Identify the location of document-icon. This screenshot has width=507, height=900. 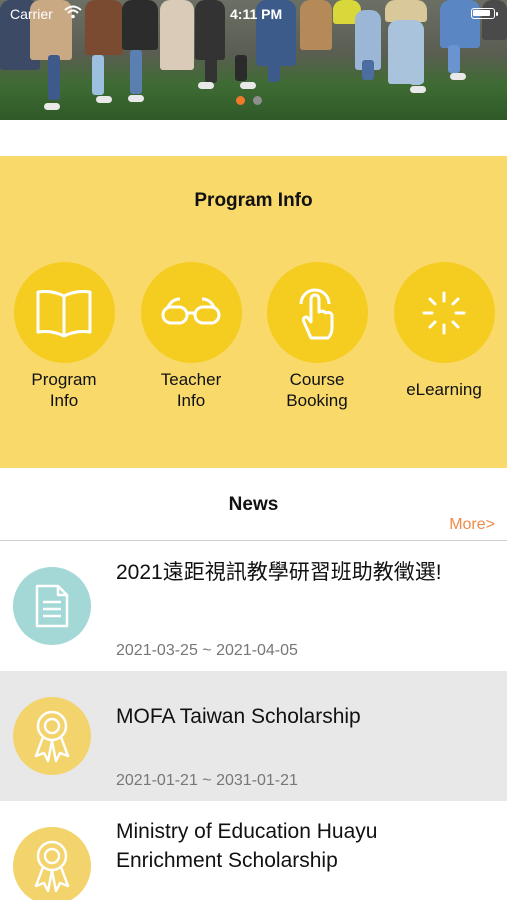
(52, 606).